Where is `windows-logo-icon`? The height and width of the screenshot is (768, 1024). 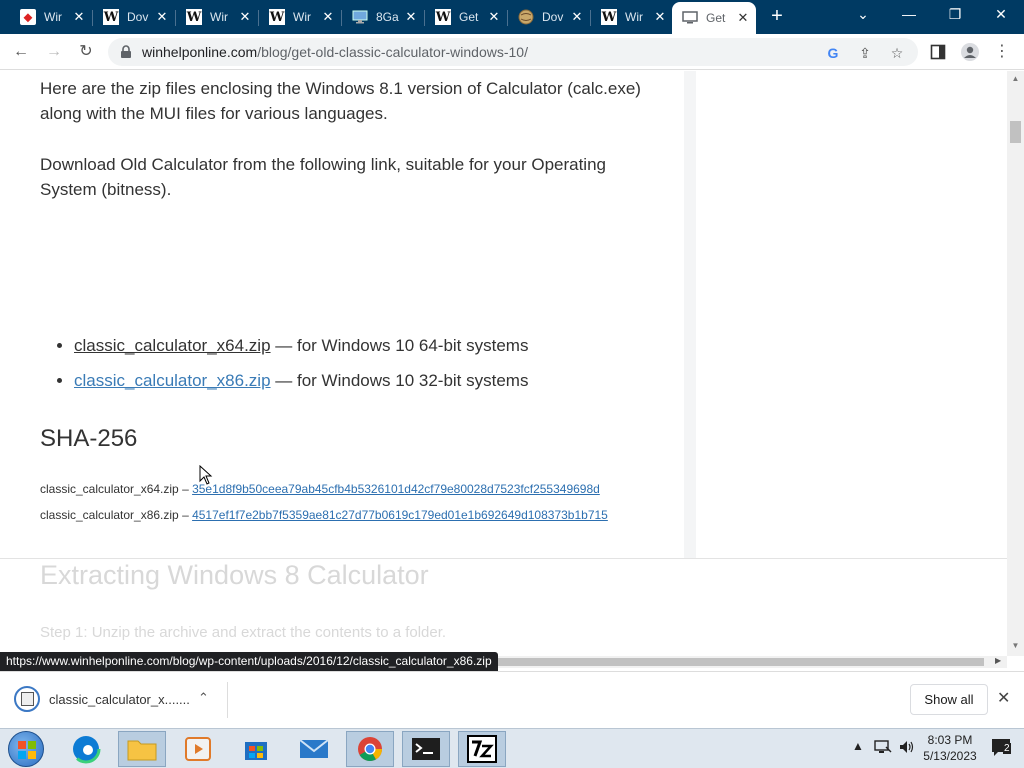
windows-logo-icon is located at coordinates (27, 750).